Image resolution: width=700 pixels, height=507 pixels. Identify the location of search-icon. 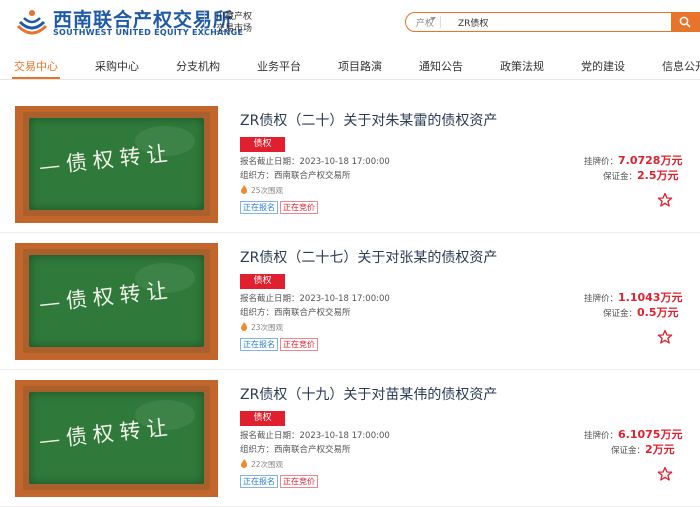
(685, 22).